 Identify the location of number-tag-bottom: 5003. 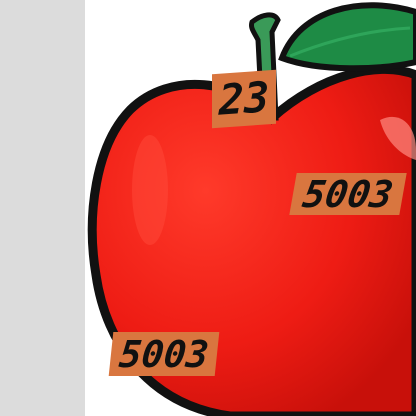
(164, 354).